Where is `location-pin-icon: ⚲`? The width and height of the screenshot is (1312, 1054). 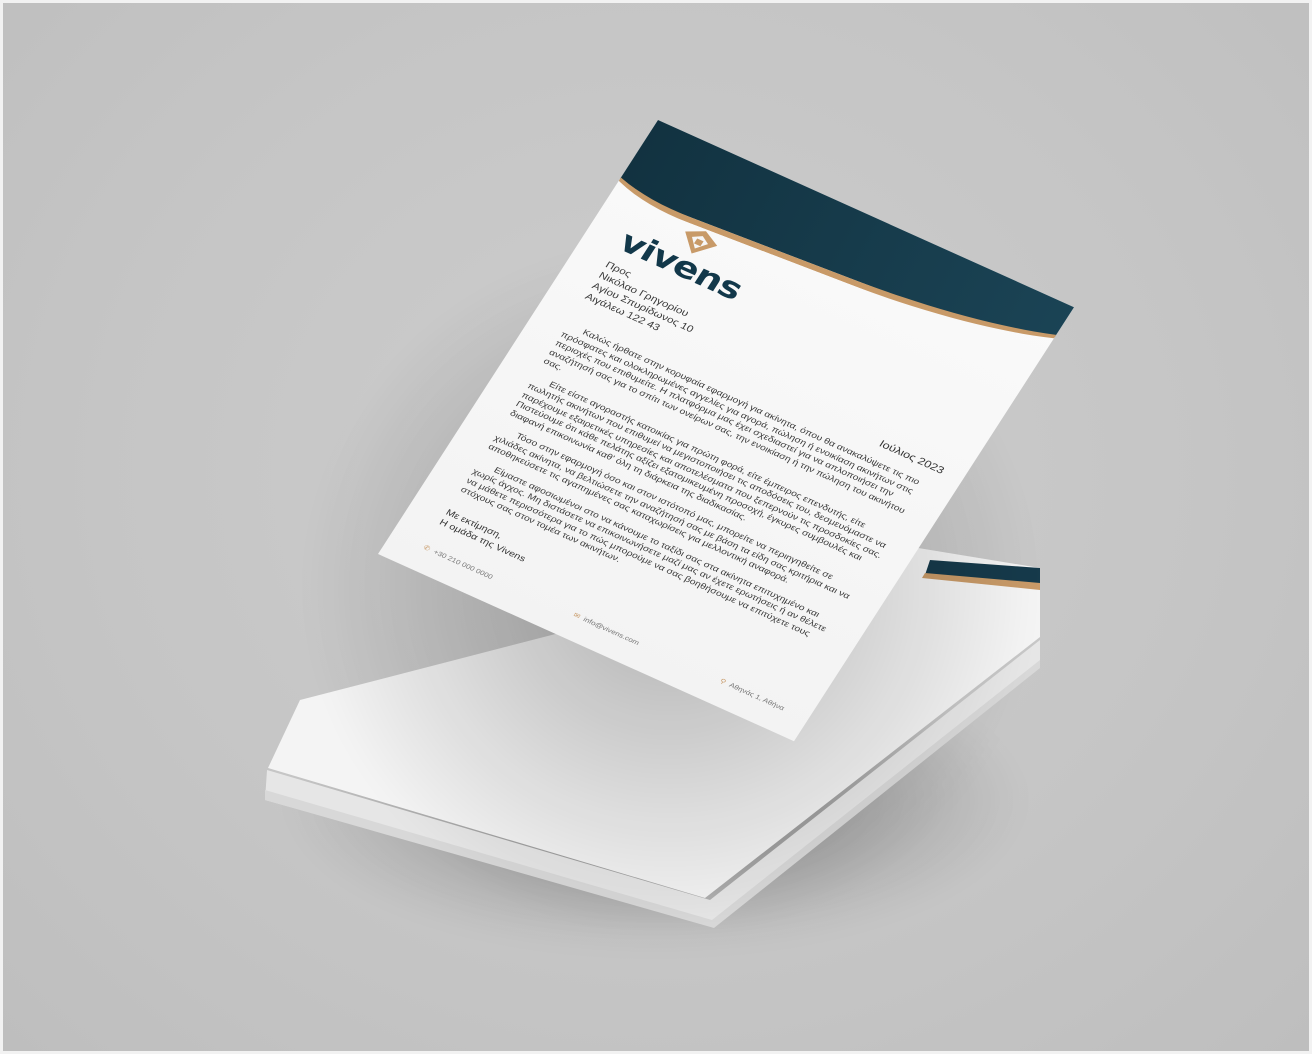 location-pin-icon: ⚲ is located at coordinates (723, 681).